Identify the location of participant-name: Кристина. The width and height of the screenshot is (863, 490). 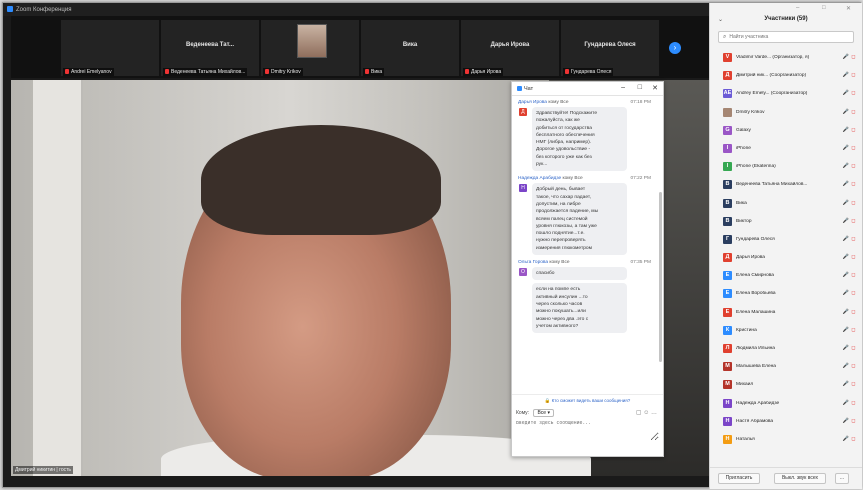
(746, 330).